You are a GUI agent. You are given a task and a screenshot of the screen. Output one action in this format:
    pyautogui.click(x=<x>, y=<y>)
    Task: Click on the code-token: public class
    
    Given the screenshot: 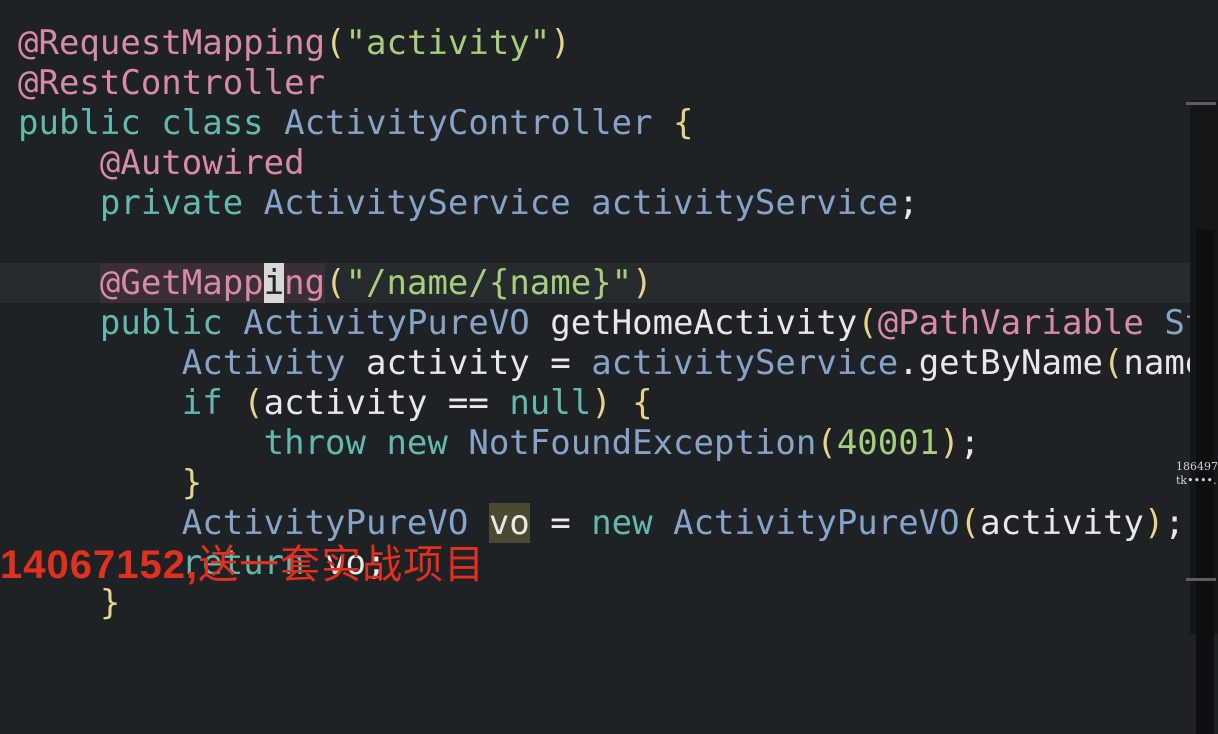 What is the action you would take?
    pyautogui.click(x=151, y=123)
    